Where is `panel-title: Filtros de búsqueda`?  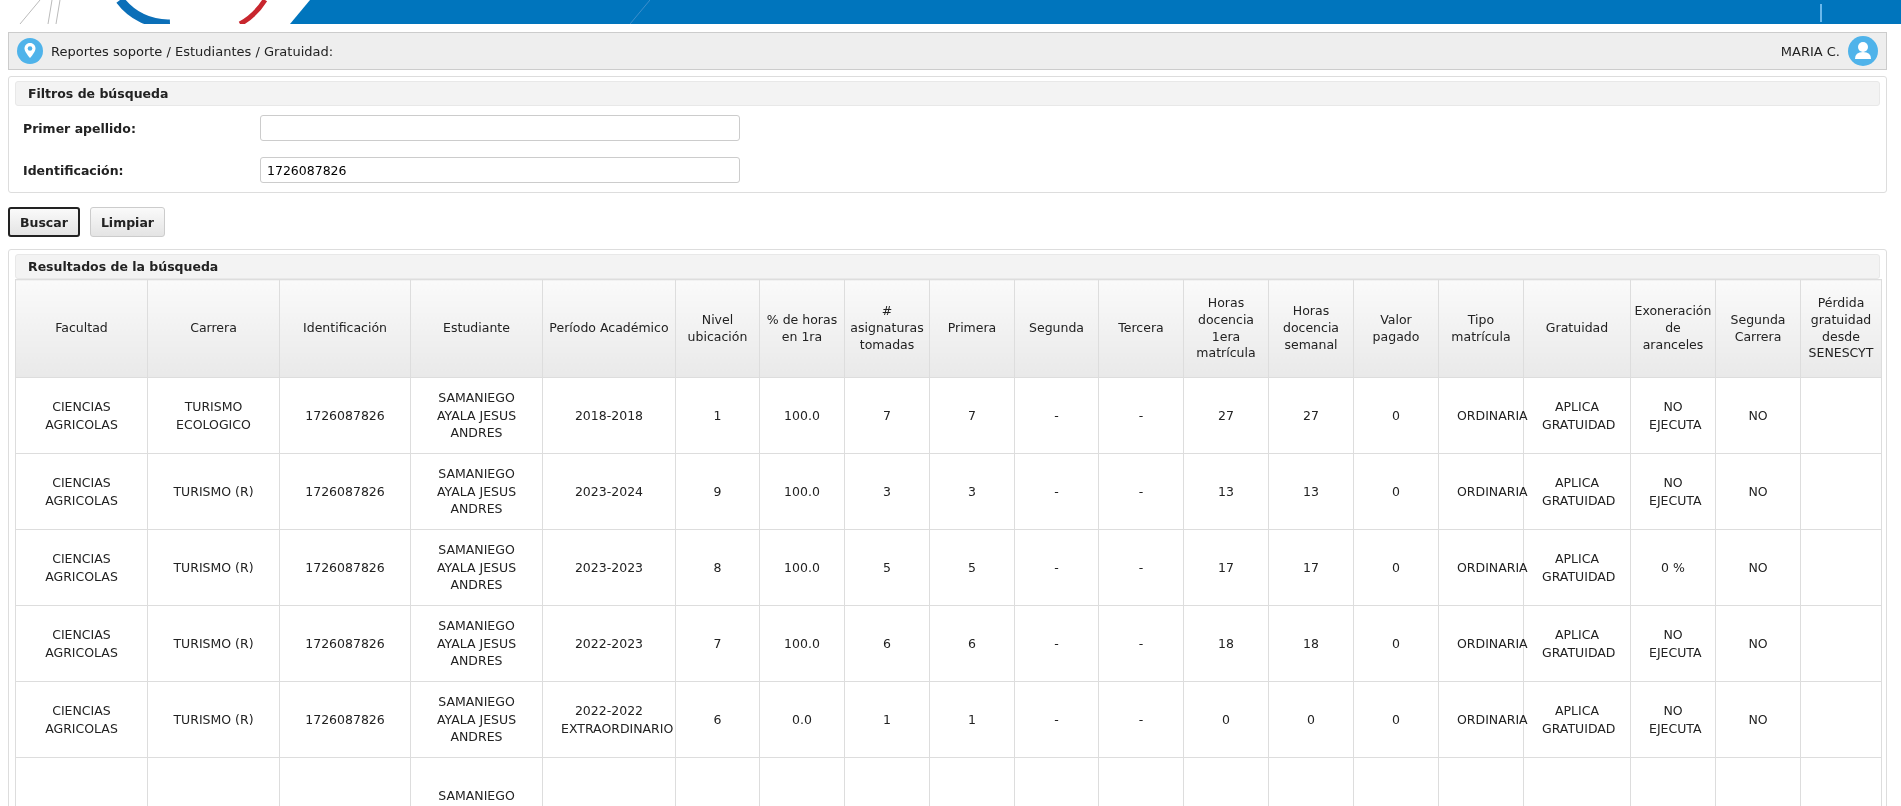 panel-title: Filtros de búsqueda is located at coordinates (98, 93).